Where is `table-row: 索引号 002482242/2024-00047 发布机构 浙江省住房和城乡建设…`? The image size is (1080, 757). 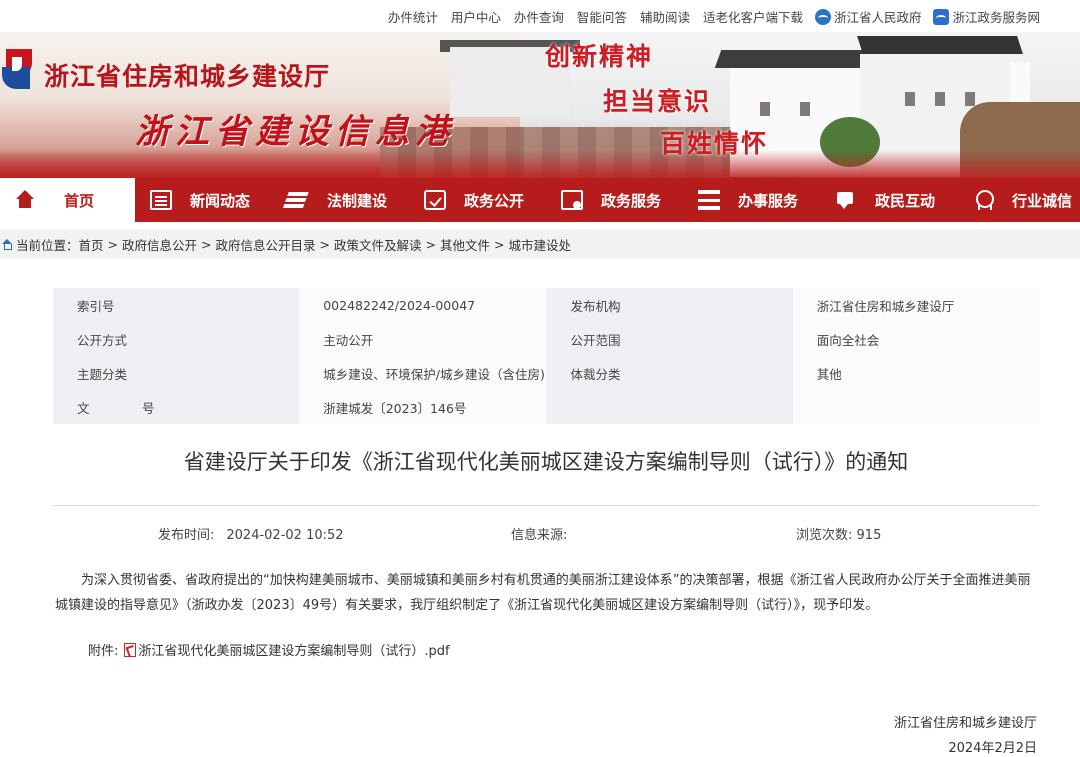 table-row: 索引号 002482242/2024-00047 发布机构 浙江省住房和城乡建设… is located at coordinates (546, 305).